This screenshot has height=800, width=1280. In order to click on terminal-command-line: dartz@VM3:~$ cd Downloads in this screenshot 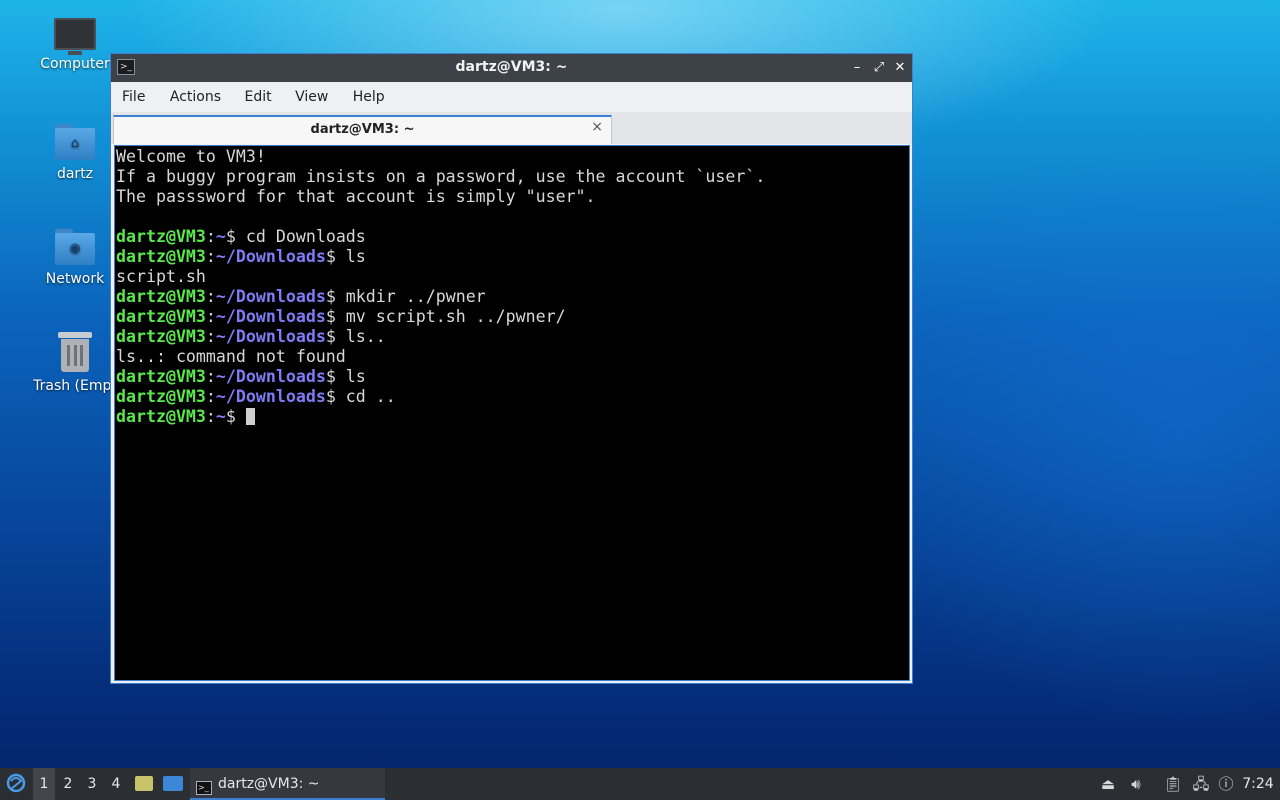, I will do `click(241, 236)`.